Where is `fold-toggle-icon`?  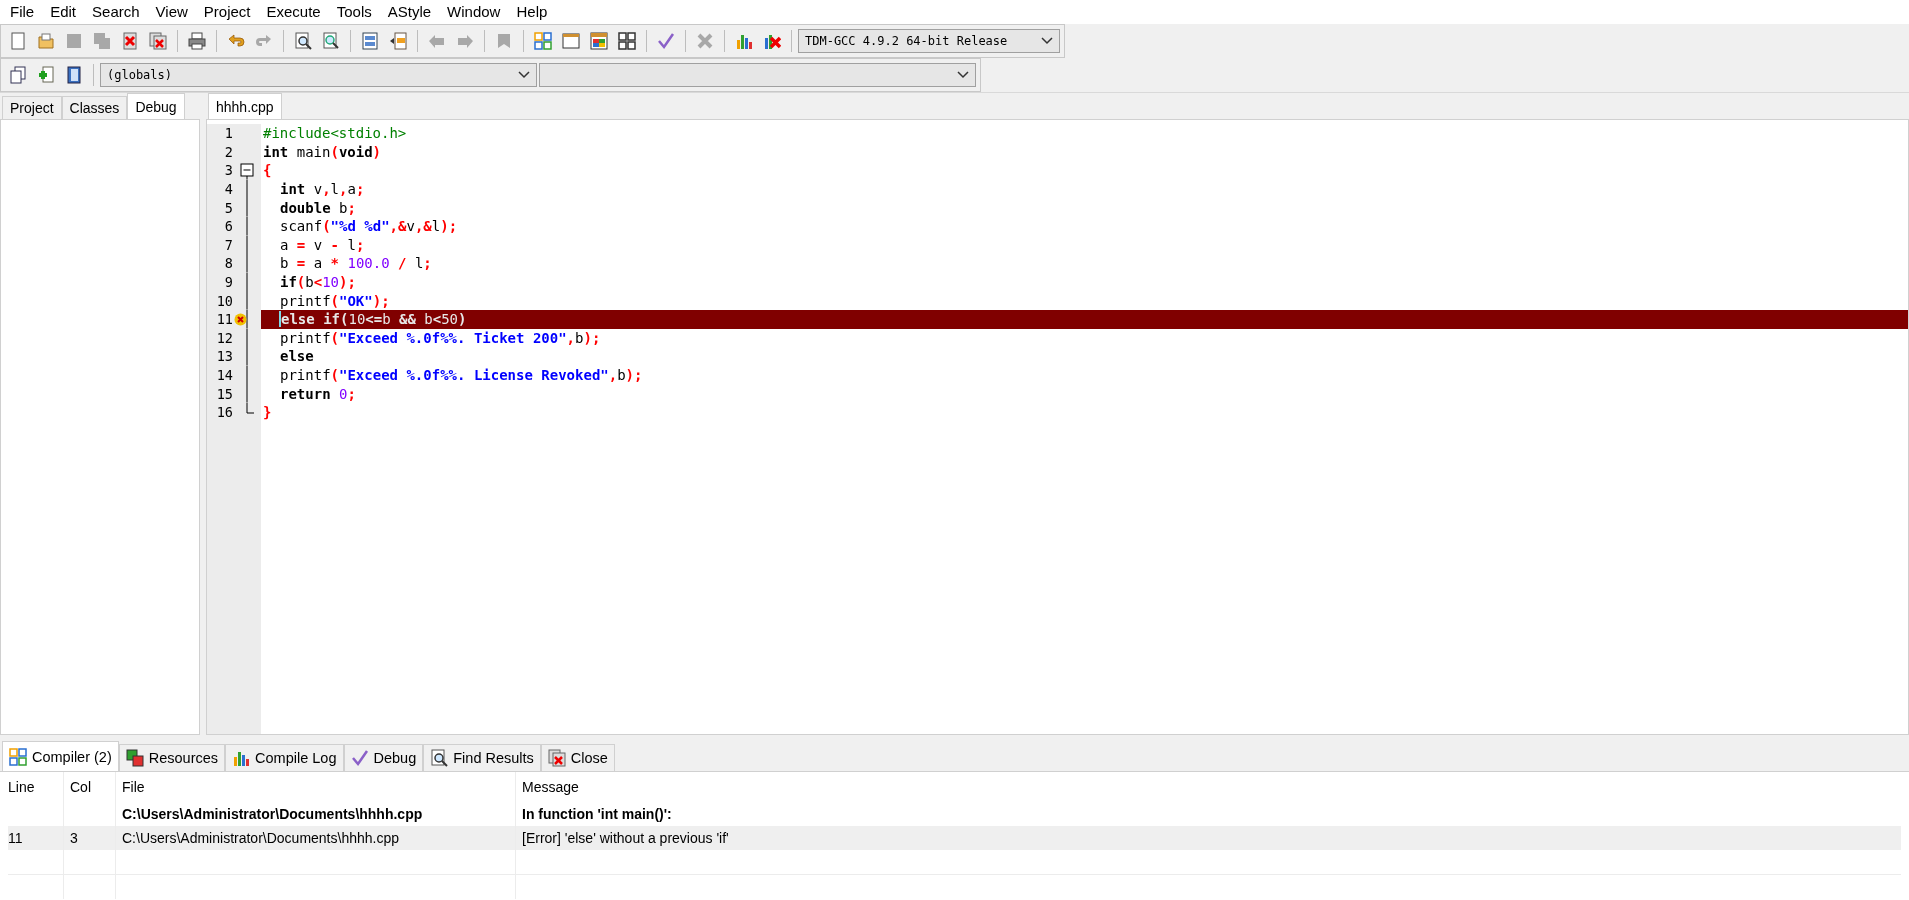
fold-toggle-icon is located at coordinates (247, 170).